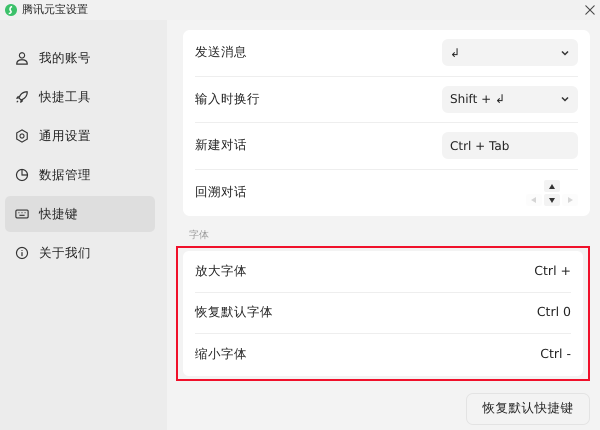 This screenshot has width=600, height=430. Describe the element at coordinates (80, 58) in the screenshot. I see `sidebar-item: 我的账号` at that location.